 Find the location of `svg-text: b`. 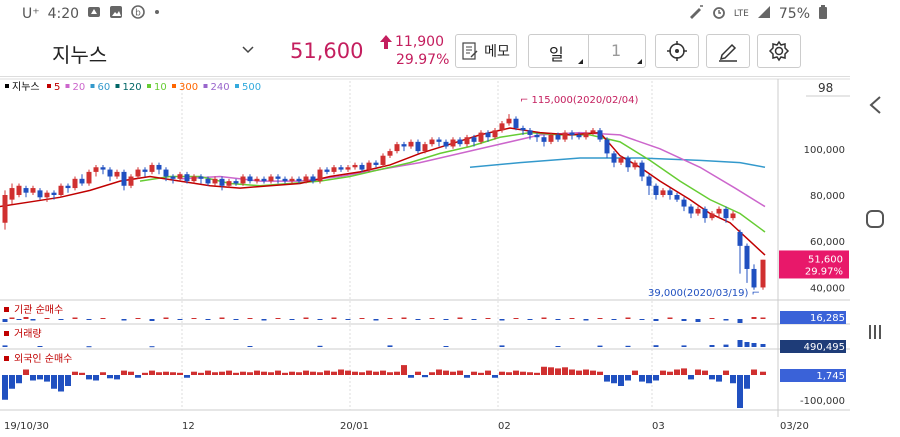

svg-text: b is located at coordinates (138, 14).